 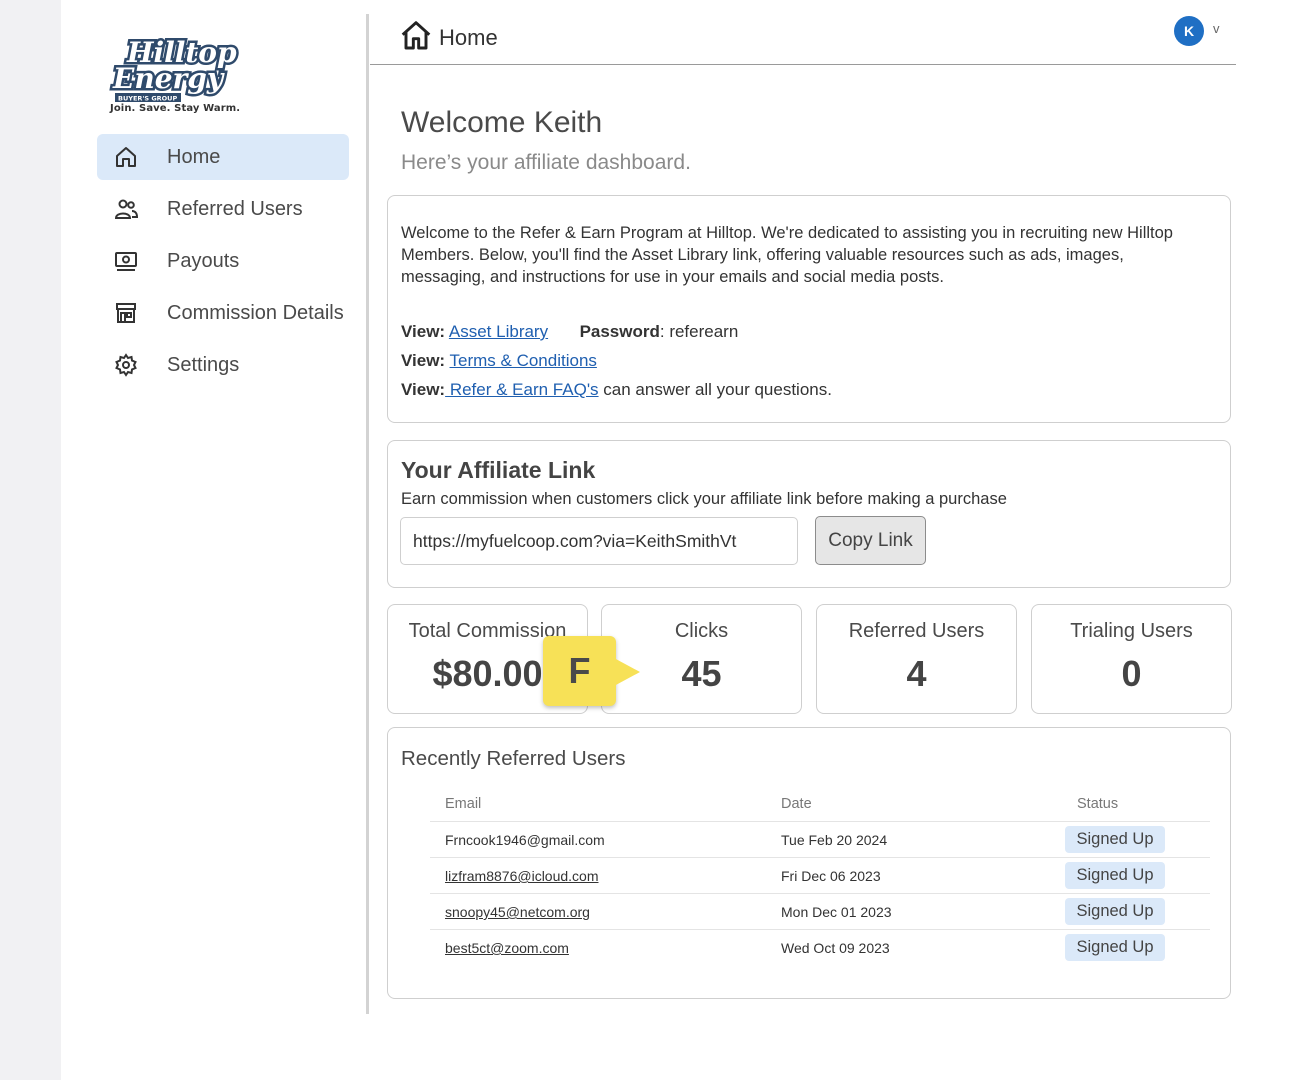 What do you see at coordinates (796, 804) in the screenshot?
I see `column-header-date: Date` at bounding box center [796, 804].